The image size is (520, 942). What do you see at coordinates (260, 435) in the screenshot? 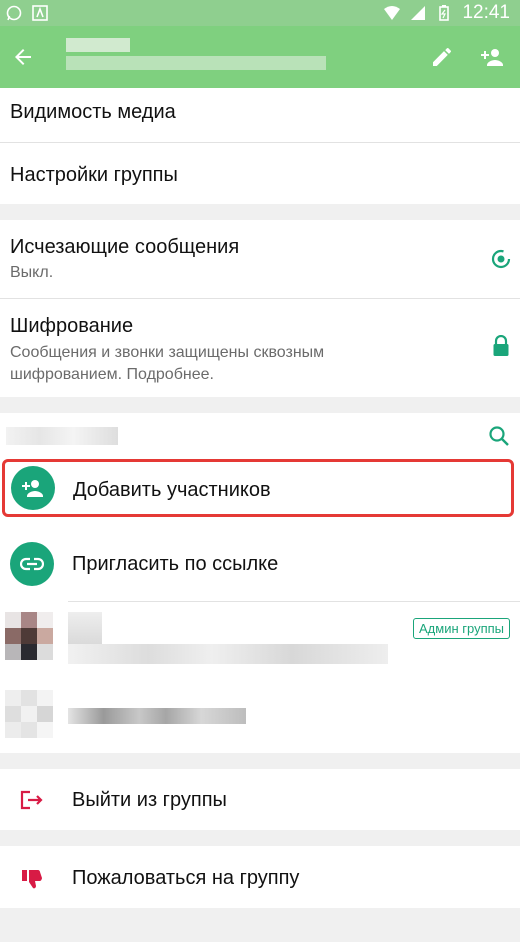
I see `participants-header` at bounding box center [260, 435].